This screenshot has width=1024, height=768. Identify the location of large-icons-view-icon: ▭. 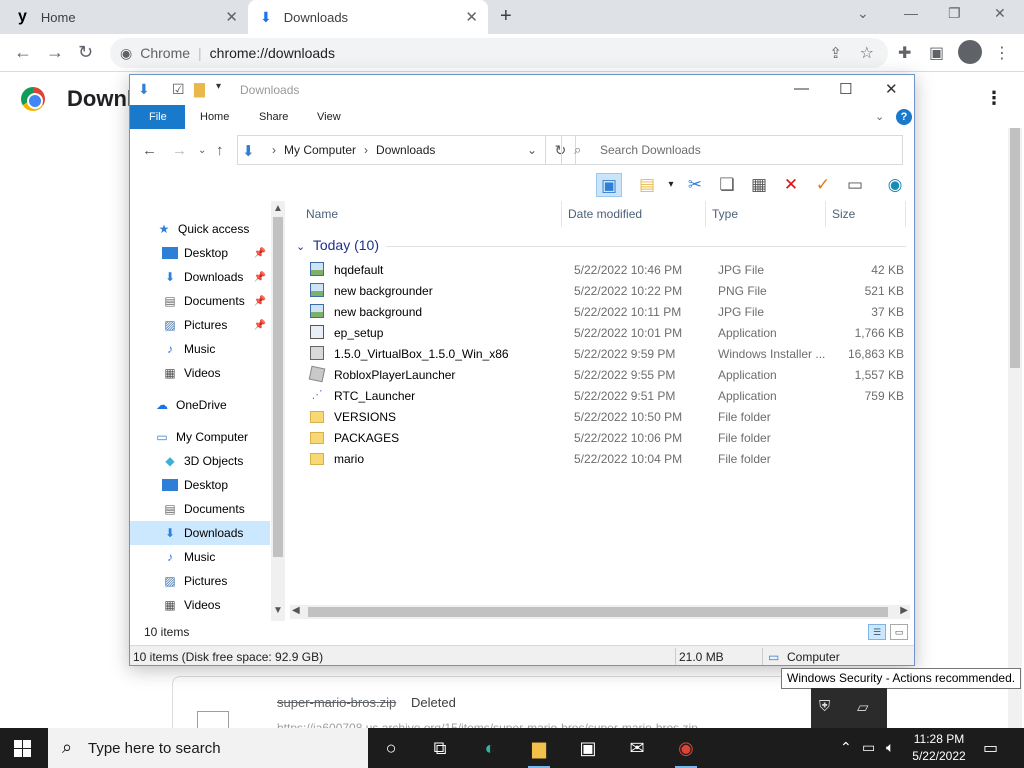
(899, 632).